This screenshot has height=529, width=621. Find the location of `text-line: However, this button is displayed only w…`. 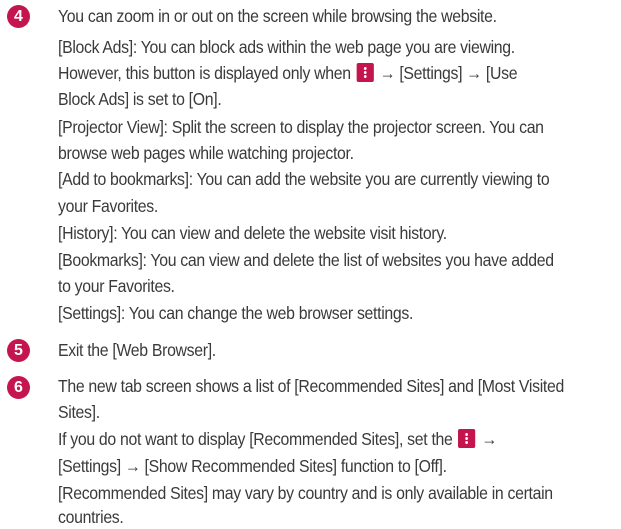

text-line: However, this button is displayed only w… is located at coordinates (288, 73).